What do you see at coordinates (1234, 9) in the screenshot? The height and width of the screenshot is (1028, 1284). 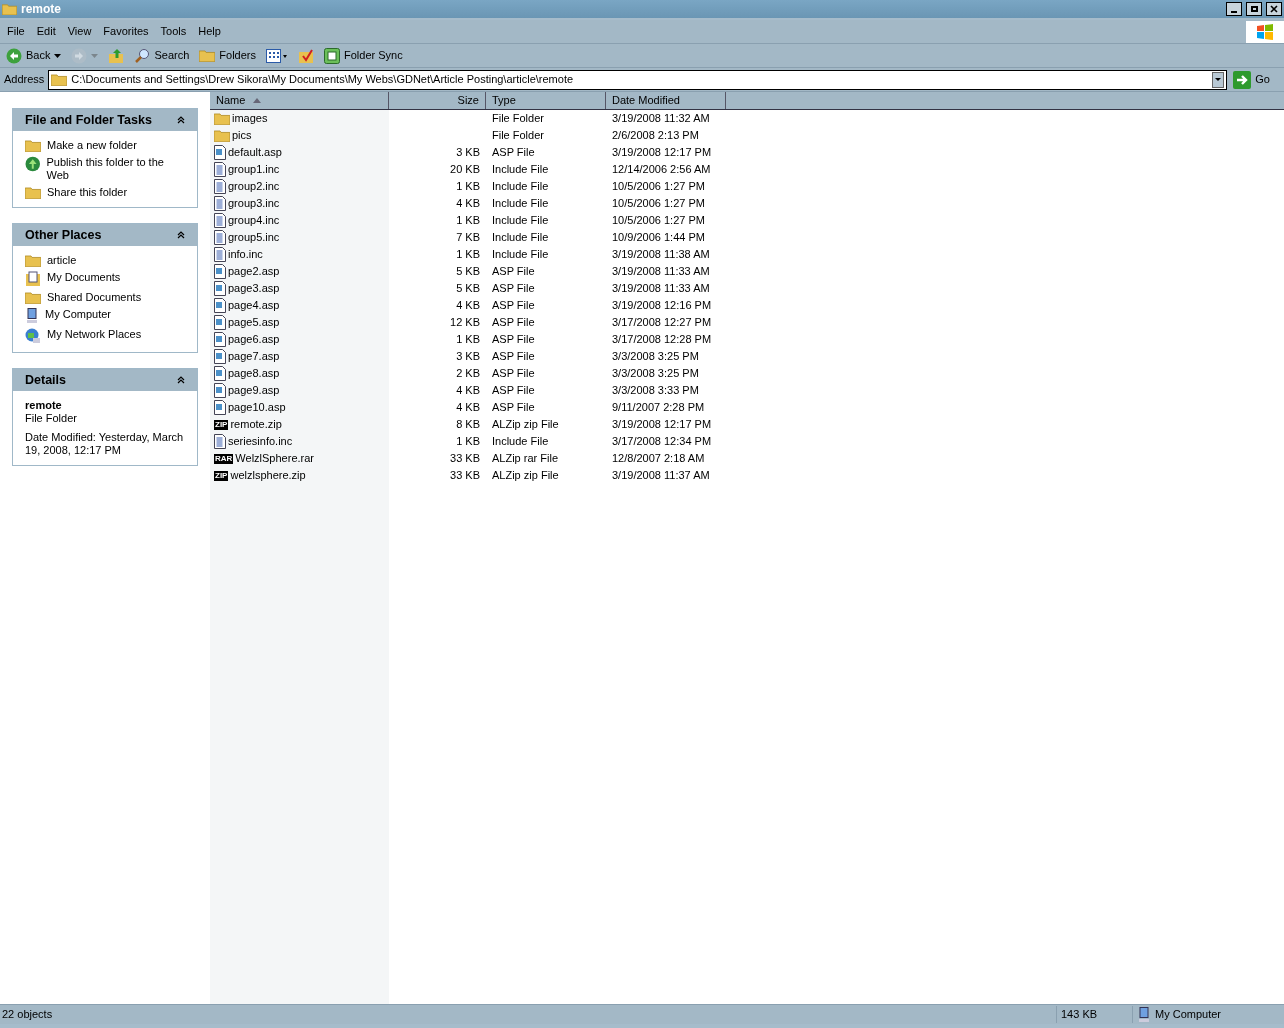 I see `minimize-button` at bounding box center [1234, 9].